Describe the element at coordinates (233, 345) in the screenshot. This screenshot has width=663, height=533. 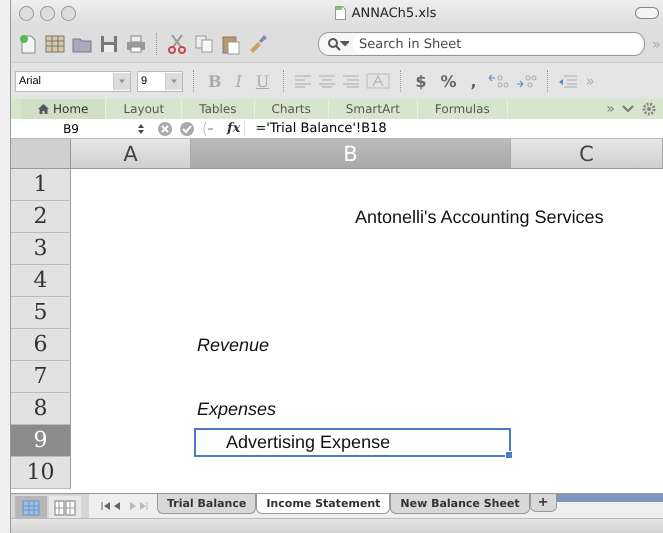
I see `cell-text: Revenue` at that location.